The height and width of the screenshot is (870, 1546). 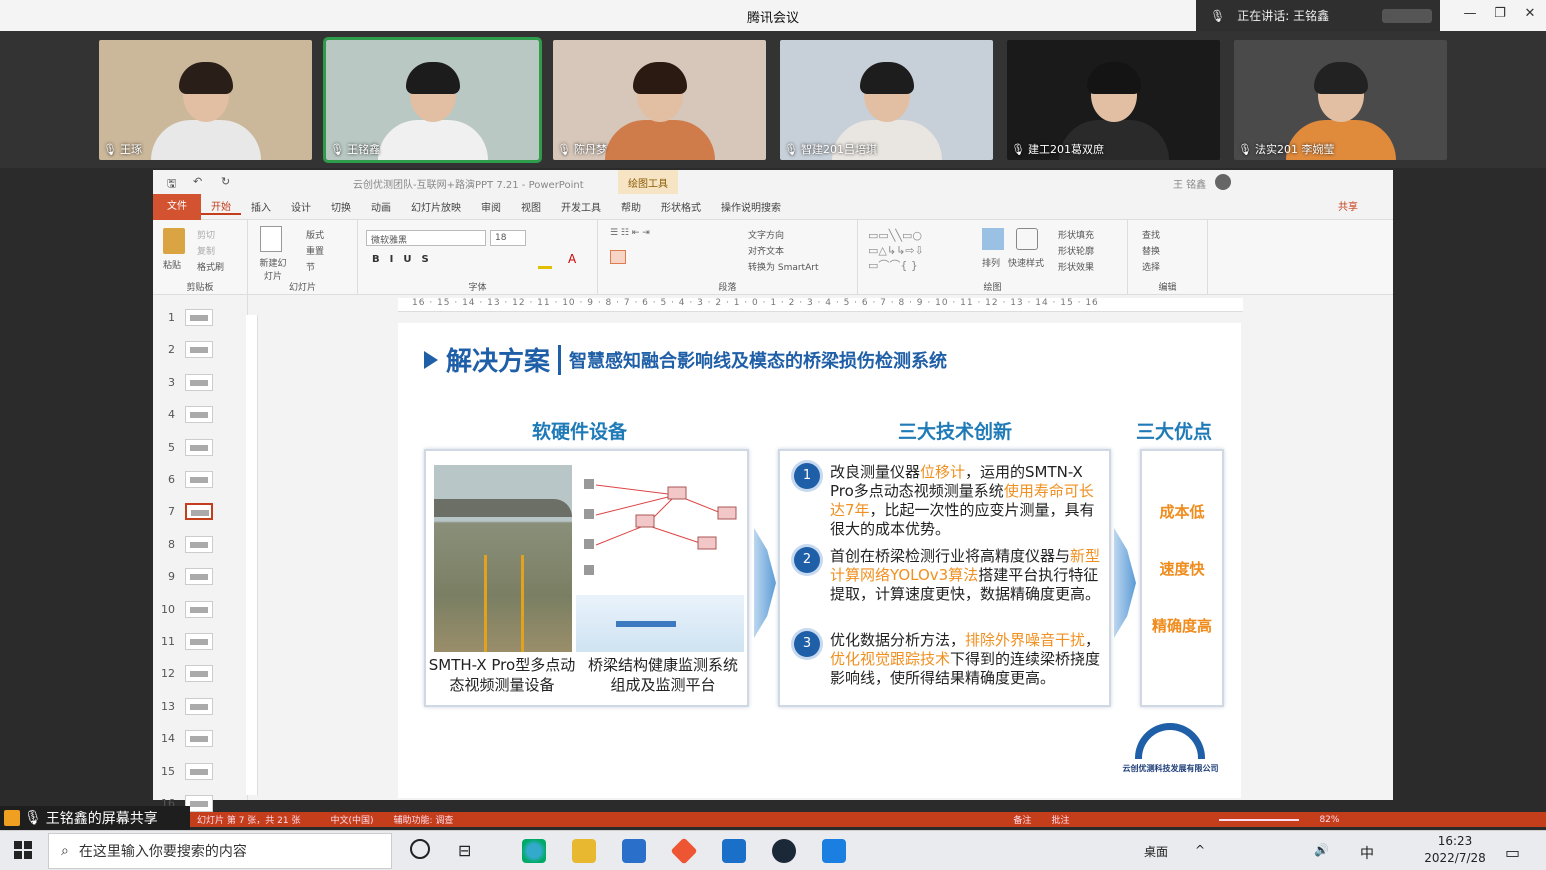 I want to click on advantages-panel: 成本低 速度快 精确度高, so click(x=1182, y=578).